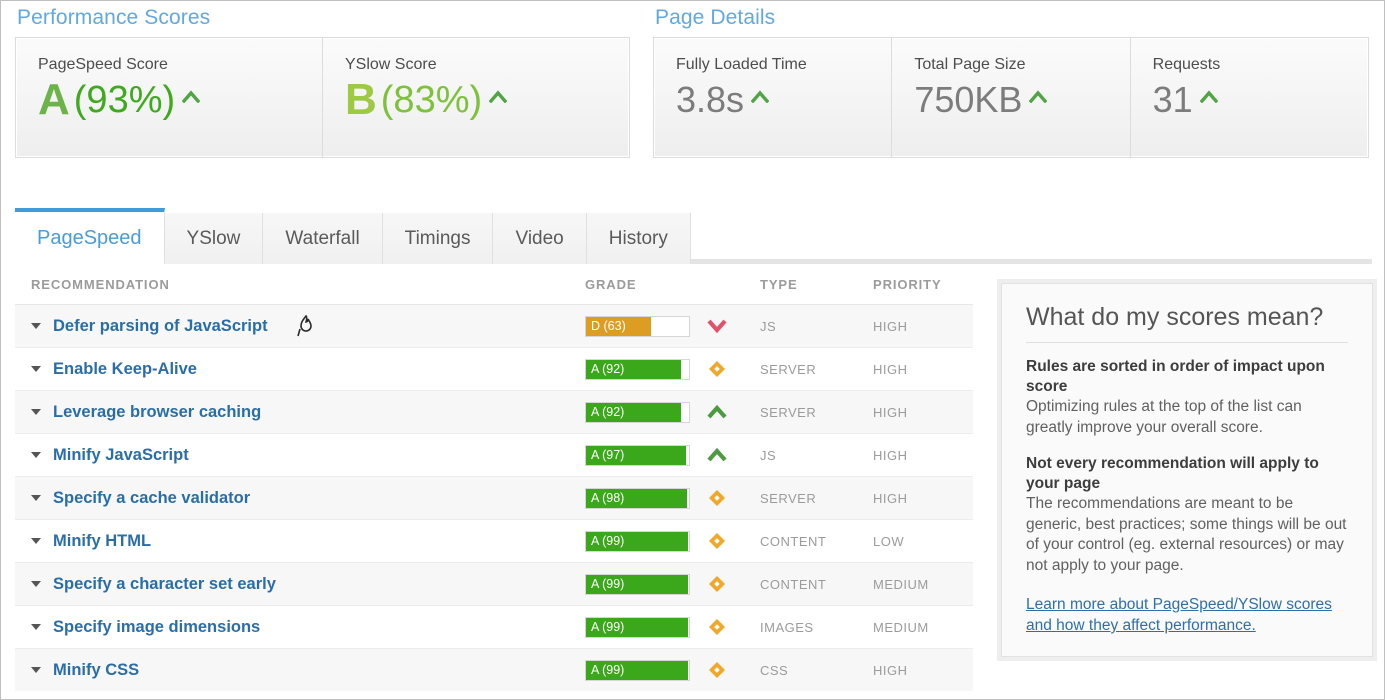  Describe the element at coordinates (637, 455) in the screenshot. I see `grade-bar: A (97)` at that location.